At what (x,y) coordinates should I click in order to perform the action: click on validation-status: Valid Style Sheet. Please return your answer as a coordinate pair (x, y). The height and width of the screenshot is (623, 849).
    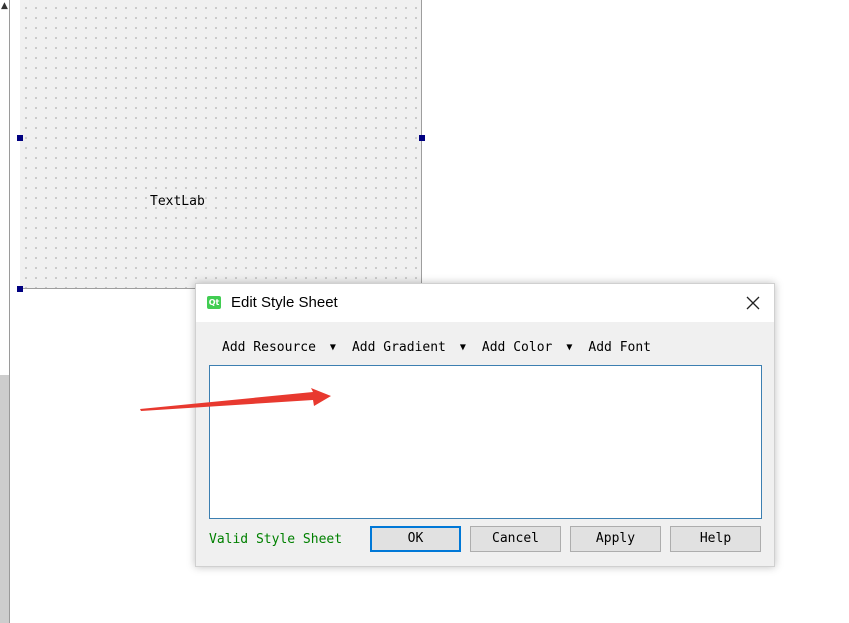
    Looking at the image, I should click on (276, 539).